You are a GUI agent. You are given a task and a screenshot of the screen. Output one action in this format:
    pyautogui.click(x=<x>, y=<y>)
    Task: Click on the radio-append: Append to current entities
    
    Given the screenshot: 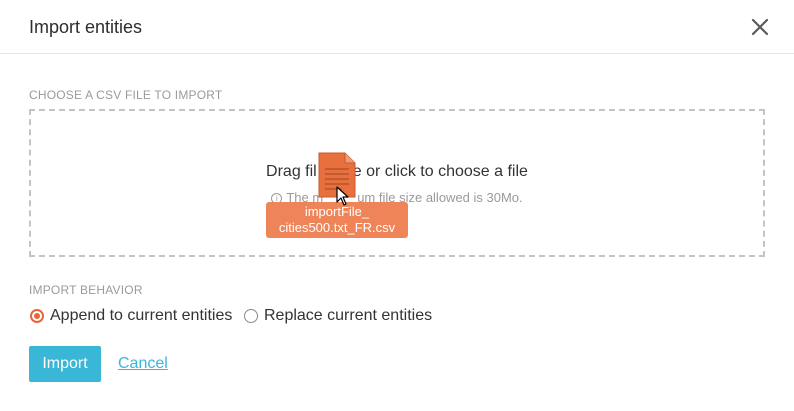 What is the action you would take?
    pyautogui.click(x=131, y=316)
    